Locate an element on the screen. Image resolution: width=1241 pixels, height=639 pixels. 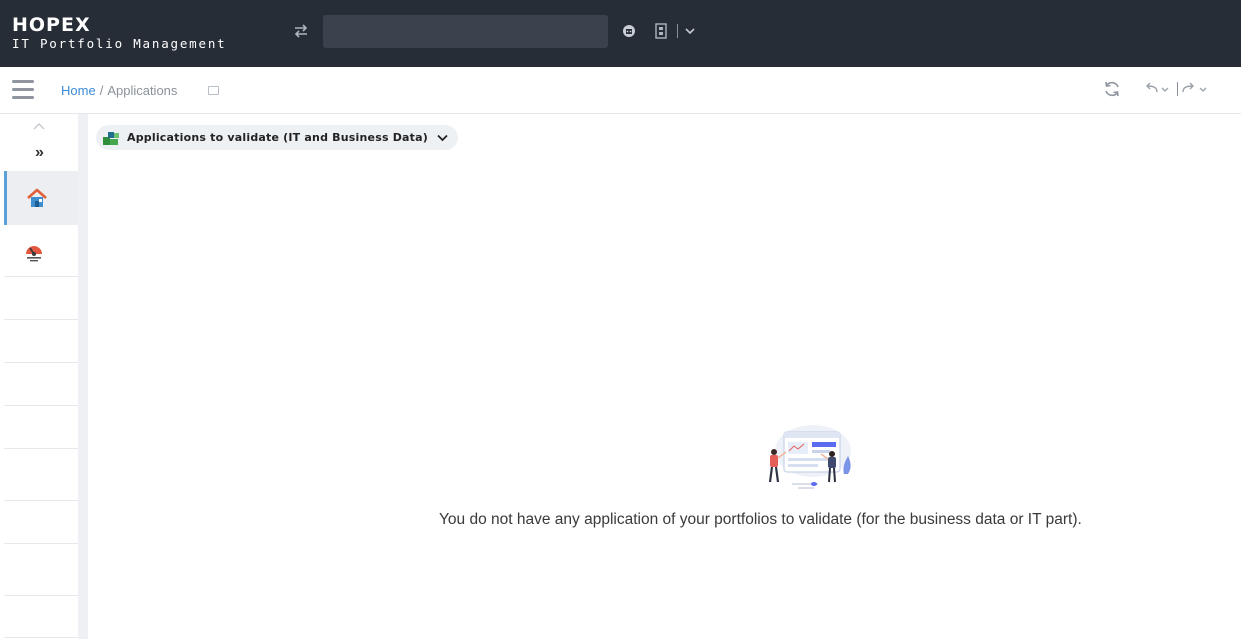
rail-item-dashboard is located at coordinates (41, 252).